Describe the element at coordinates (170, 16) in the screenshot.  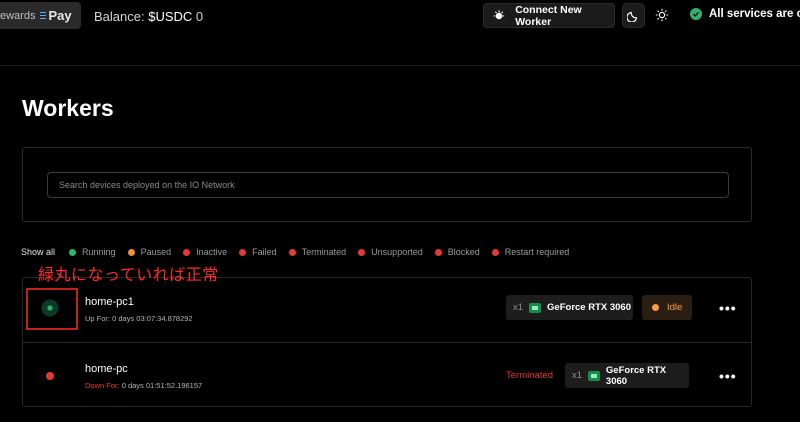
I see `balance-currency: $USDC` at that location.